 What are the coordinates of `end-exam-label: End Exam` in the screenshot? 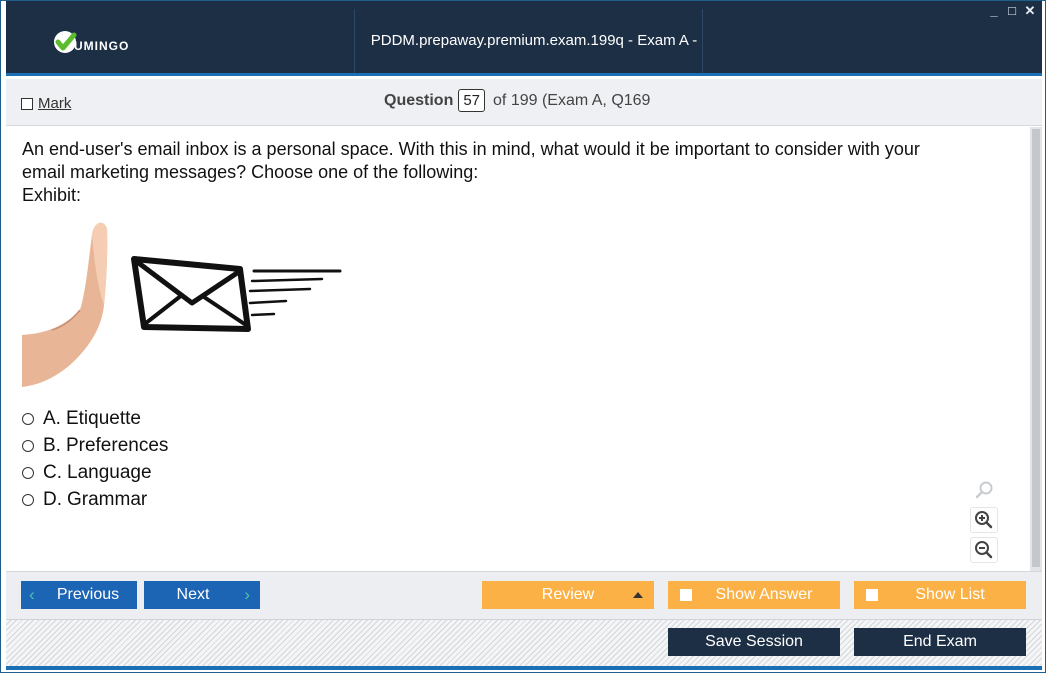 It's located at (940, 641).